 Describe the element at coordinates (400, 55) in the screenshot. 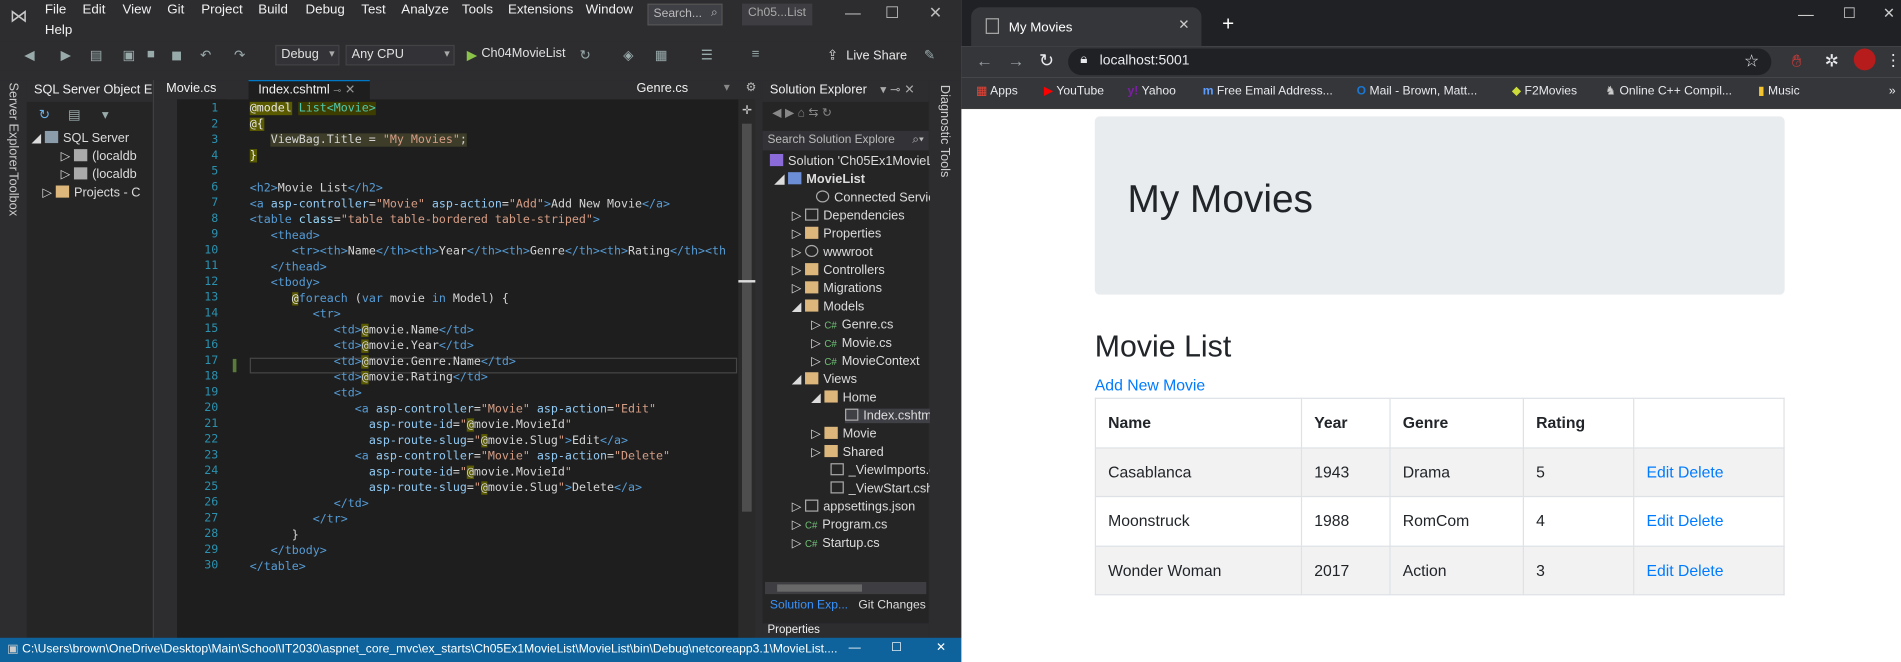

I see `platform-select: Any CPU ▾` at that location.